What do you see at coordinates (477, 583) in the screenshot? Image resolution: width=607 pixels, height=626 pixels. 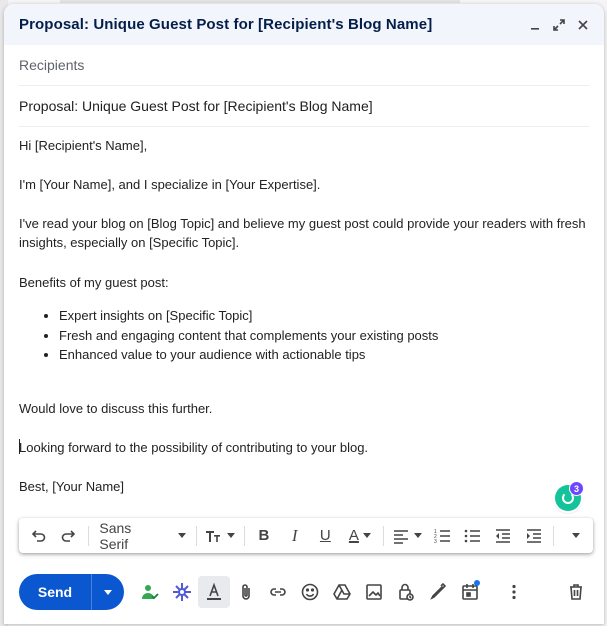 I see `notification-dot` at bounding box center [477, 583].